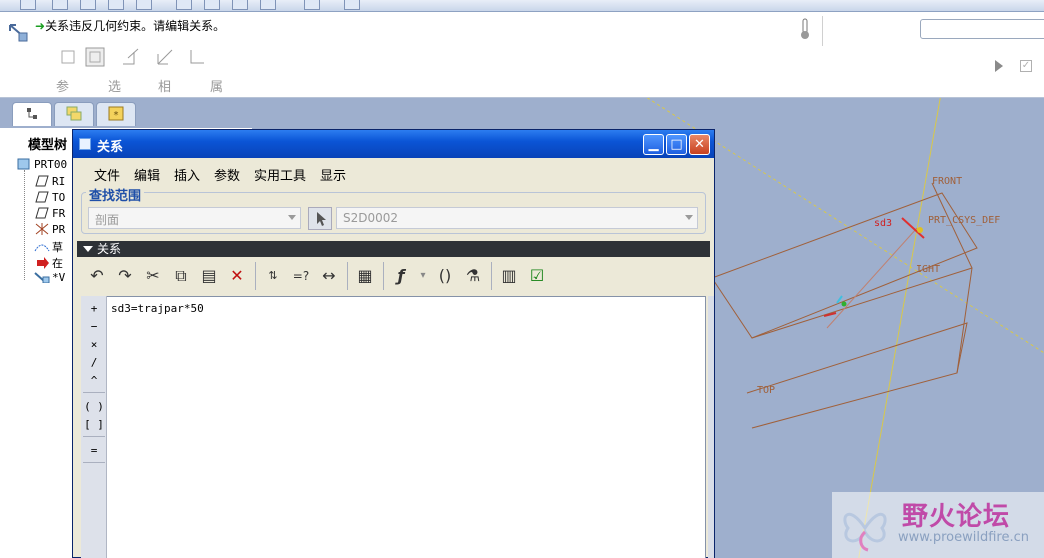 This screenshot has height=558, width=1044. I want to click on menu-file: 文件, so click(107, 174).